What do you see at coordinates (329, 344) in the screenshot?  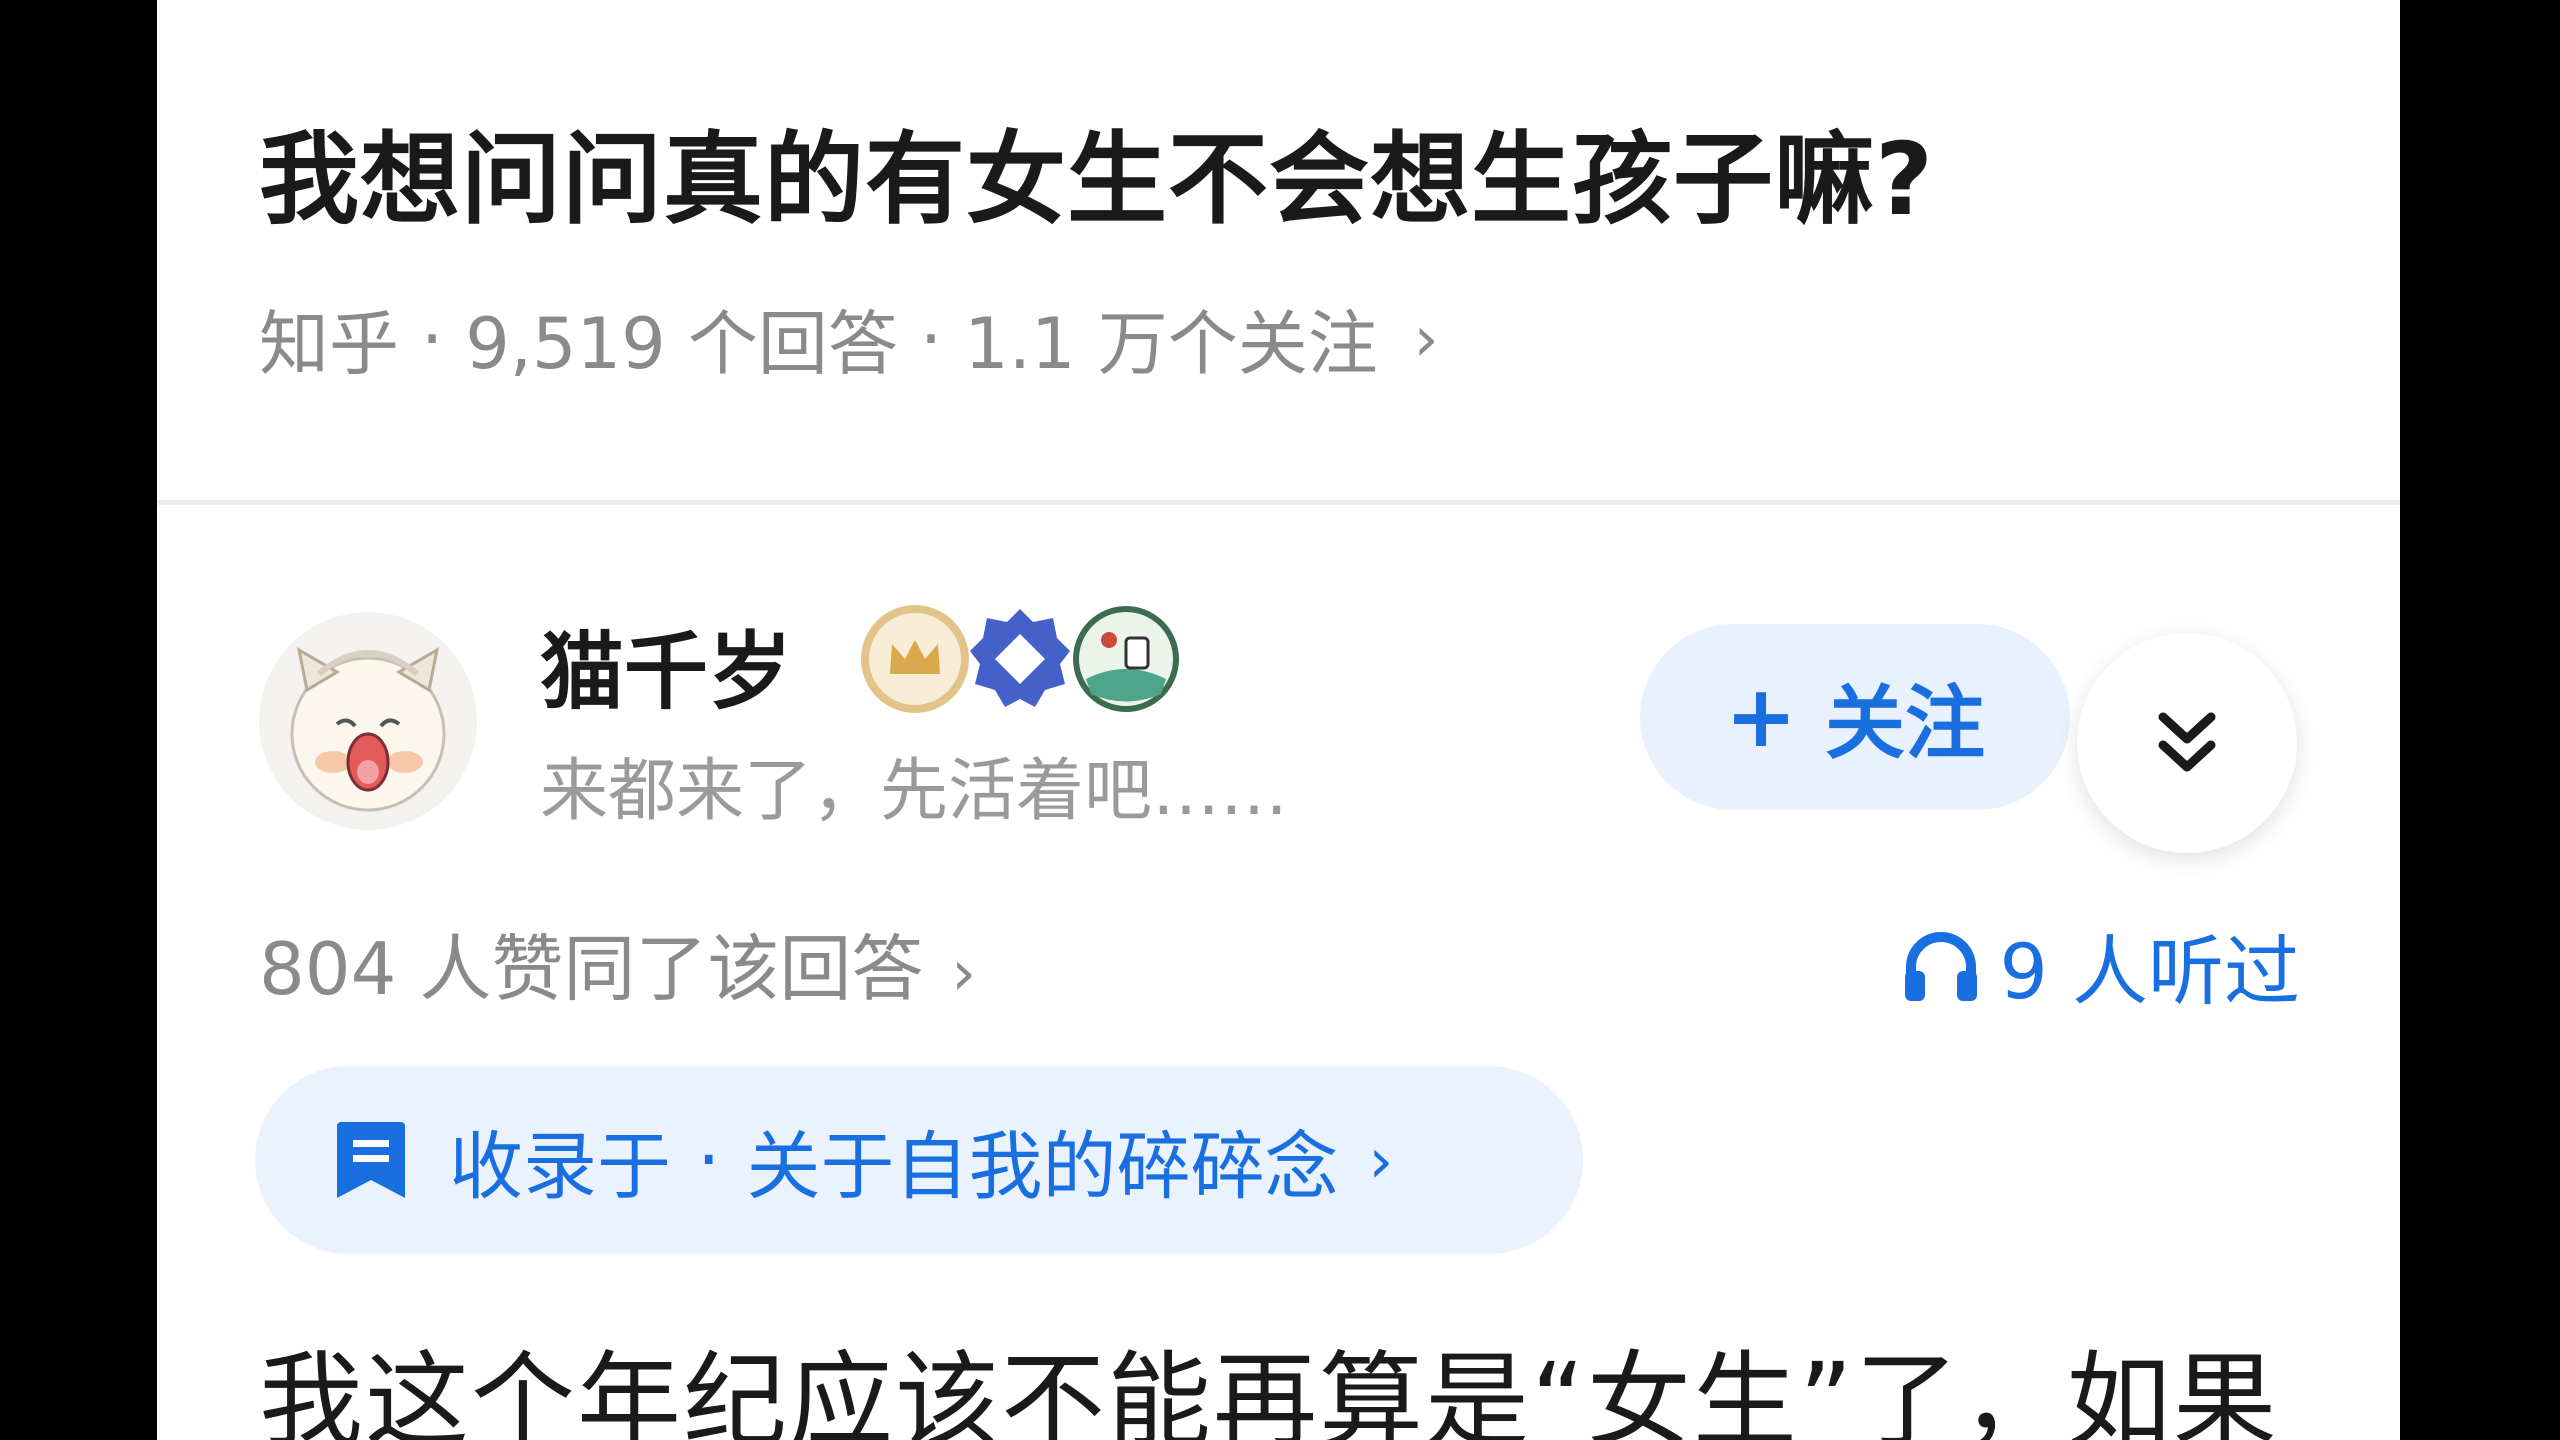 I see `source-label: 知乎` at bounding box center [329, 344].